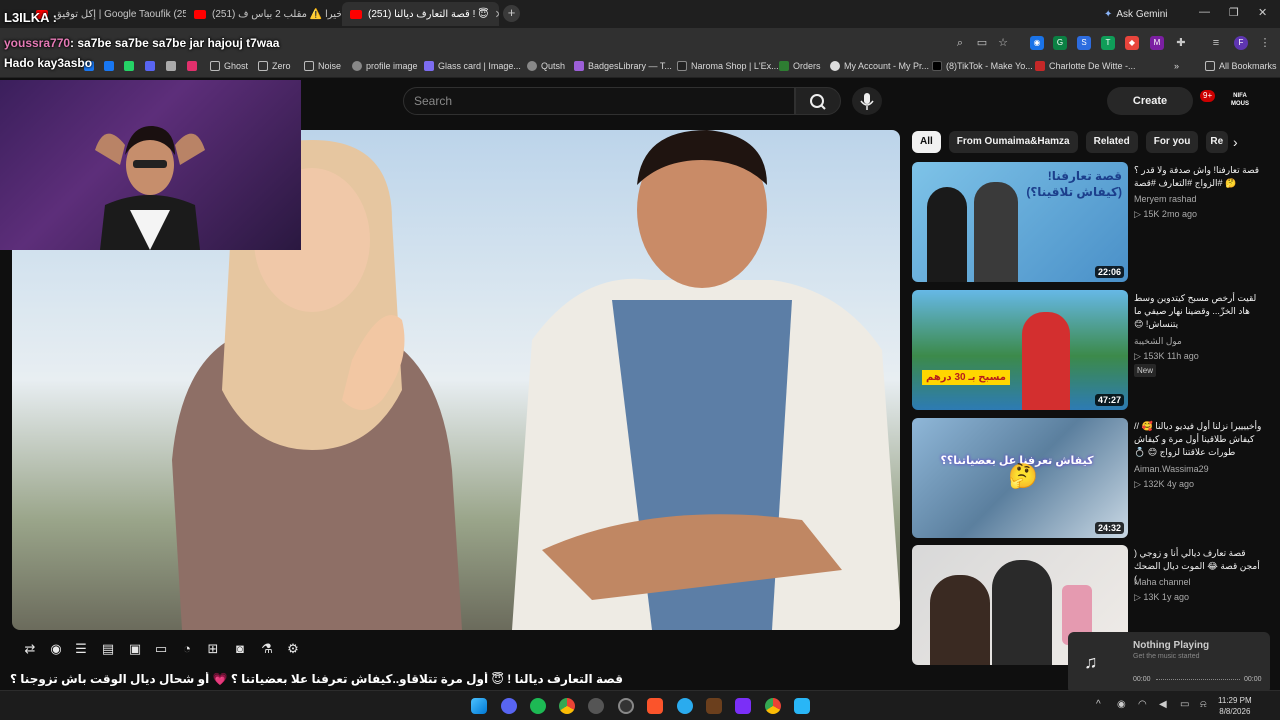  Describe the element at coordinates (1158, 341) in the screenshot. I see `recommendation-channel: مول الشخيبة` at that location.